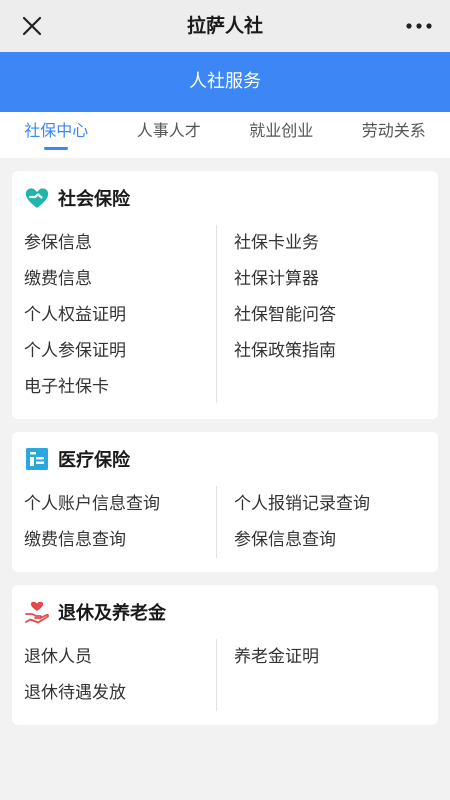  I want to click on card-title: 社会保险, so click(94, 199).